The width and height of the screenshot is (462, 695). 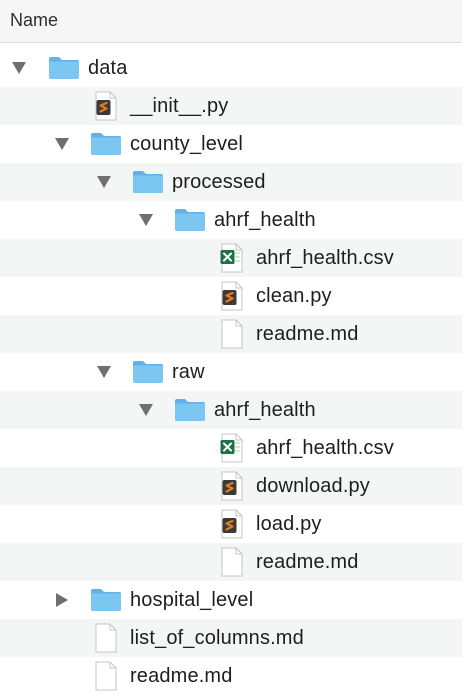 What do you see at coordinates (108, 68) in the screenshot?
I see `tree-row-label: data` at bounding box center [108, 68].